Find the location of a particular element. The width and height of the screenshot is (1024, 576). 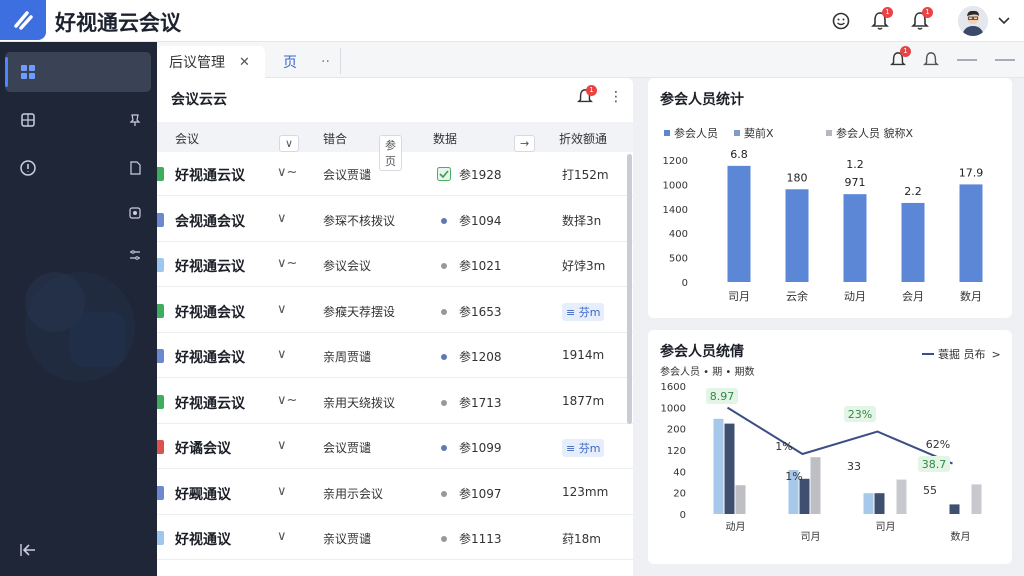

table-row: 会视通会议 ∨ 参琛不核拨议 参1094 数择3n is located at coordinates (395, 220).